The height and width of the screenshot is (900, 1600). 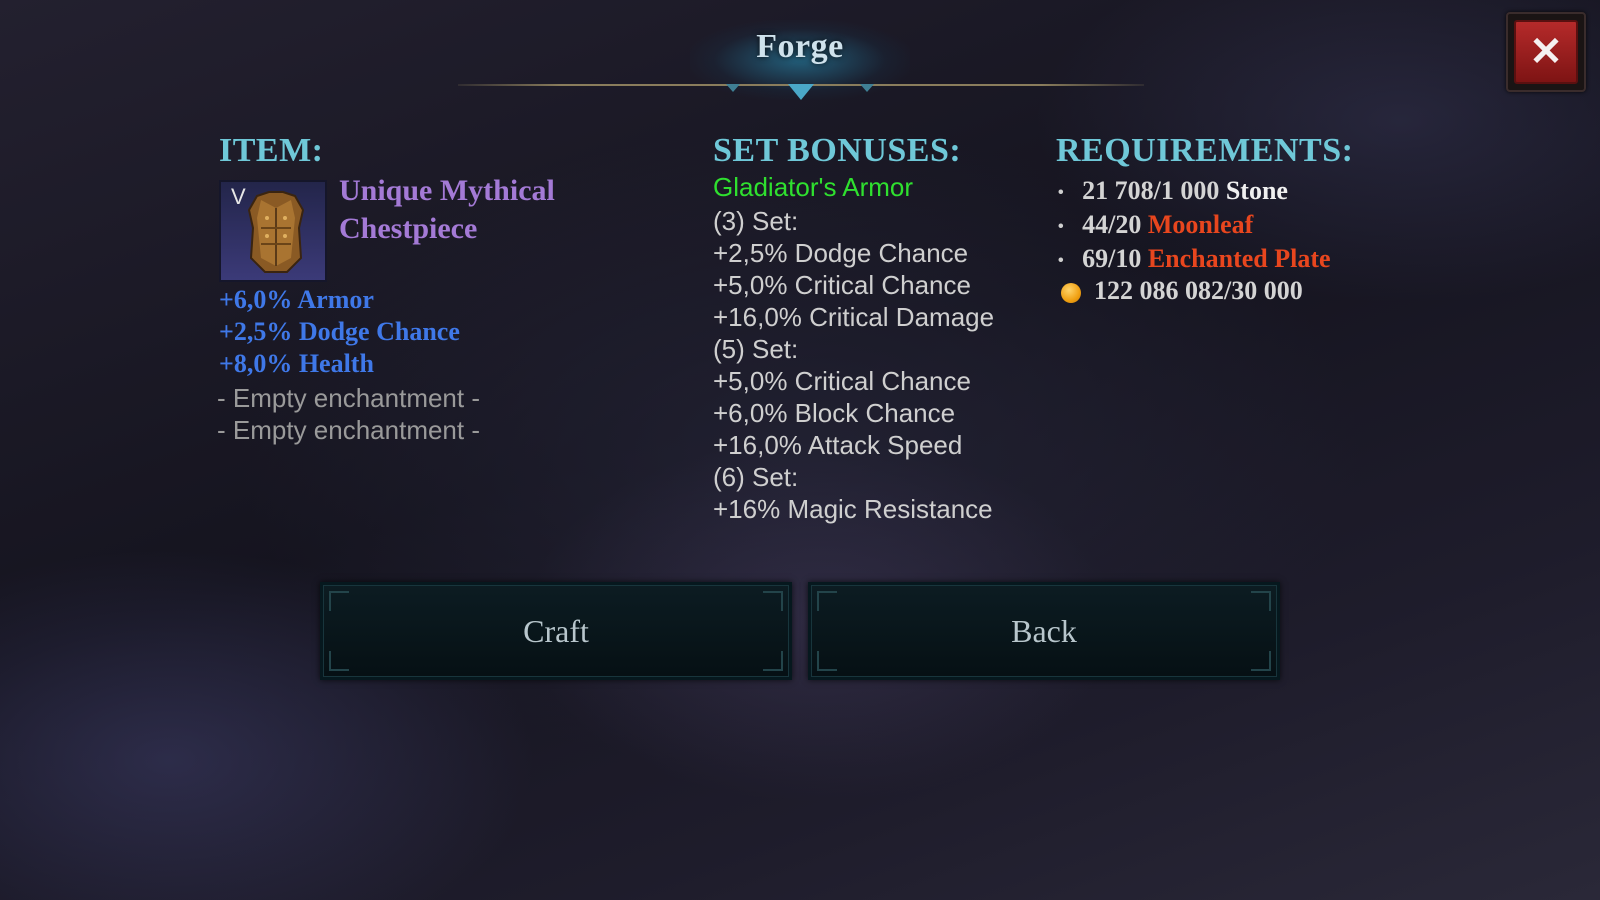 I want to click on back-button: Back, so click(x=1044, y=631).